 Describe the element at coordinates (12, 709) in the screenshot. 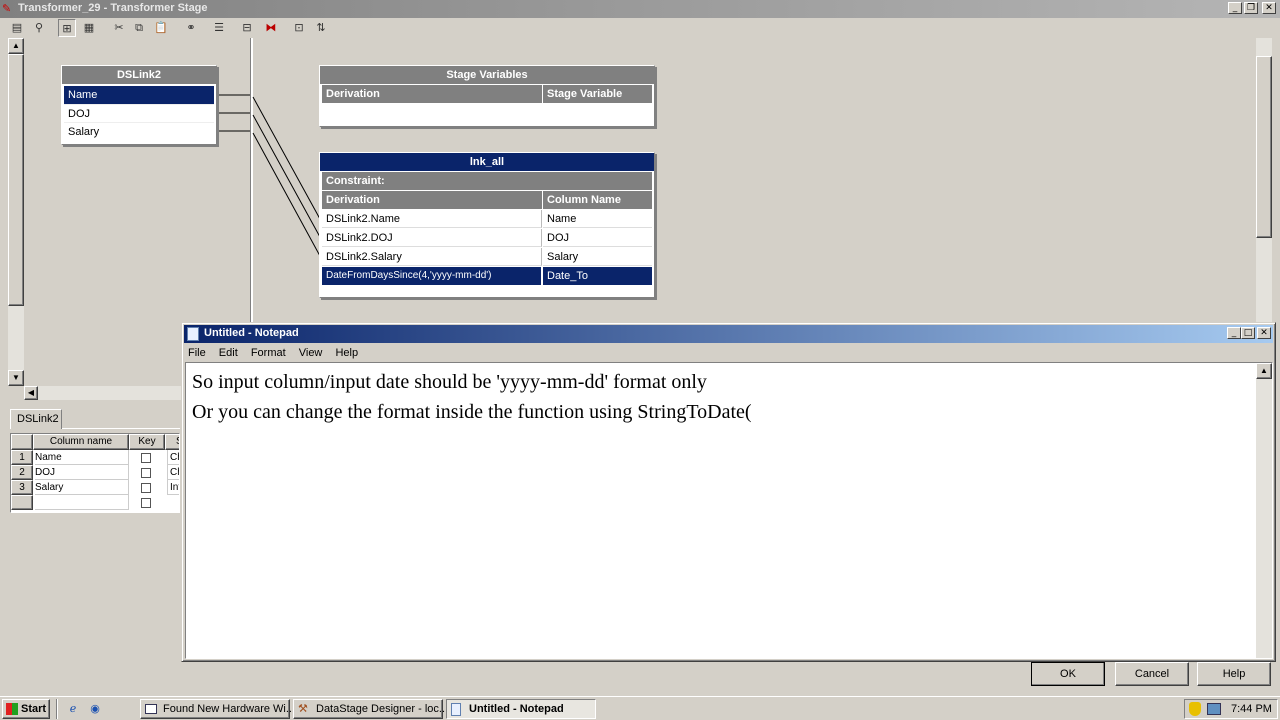

I see `windows-logo-icon` at that location.